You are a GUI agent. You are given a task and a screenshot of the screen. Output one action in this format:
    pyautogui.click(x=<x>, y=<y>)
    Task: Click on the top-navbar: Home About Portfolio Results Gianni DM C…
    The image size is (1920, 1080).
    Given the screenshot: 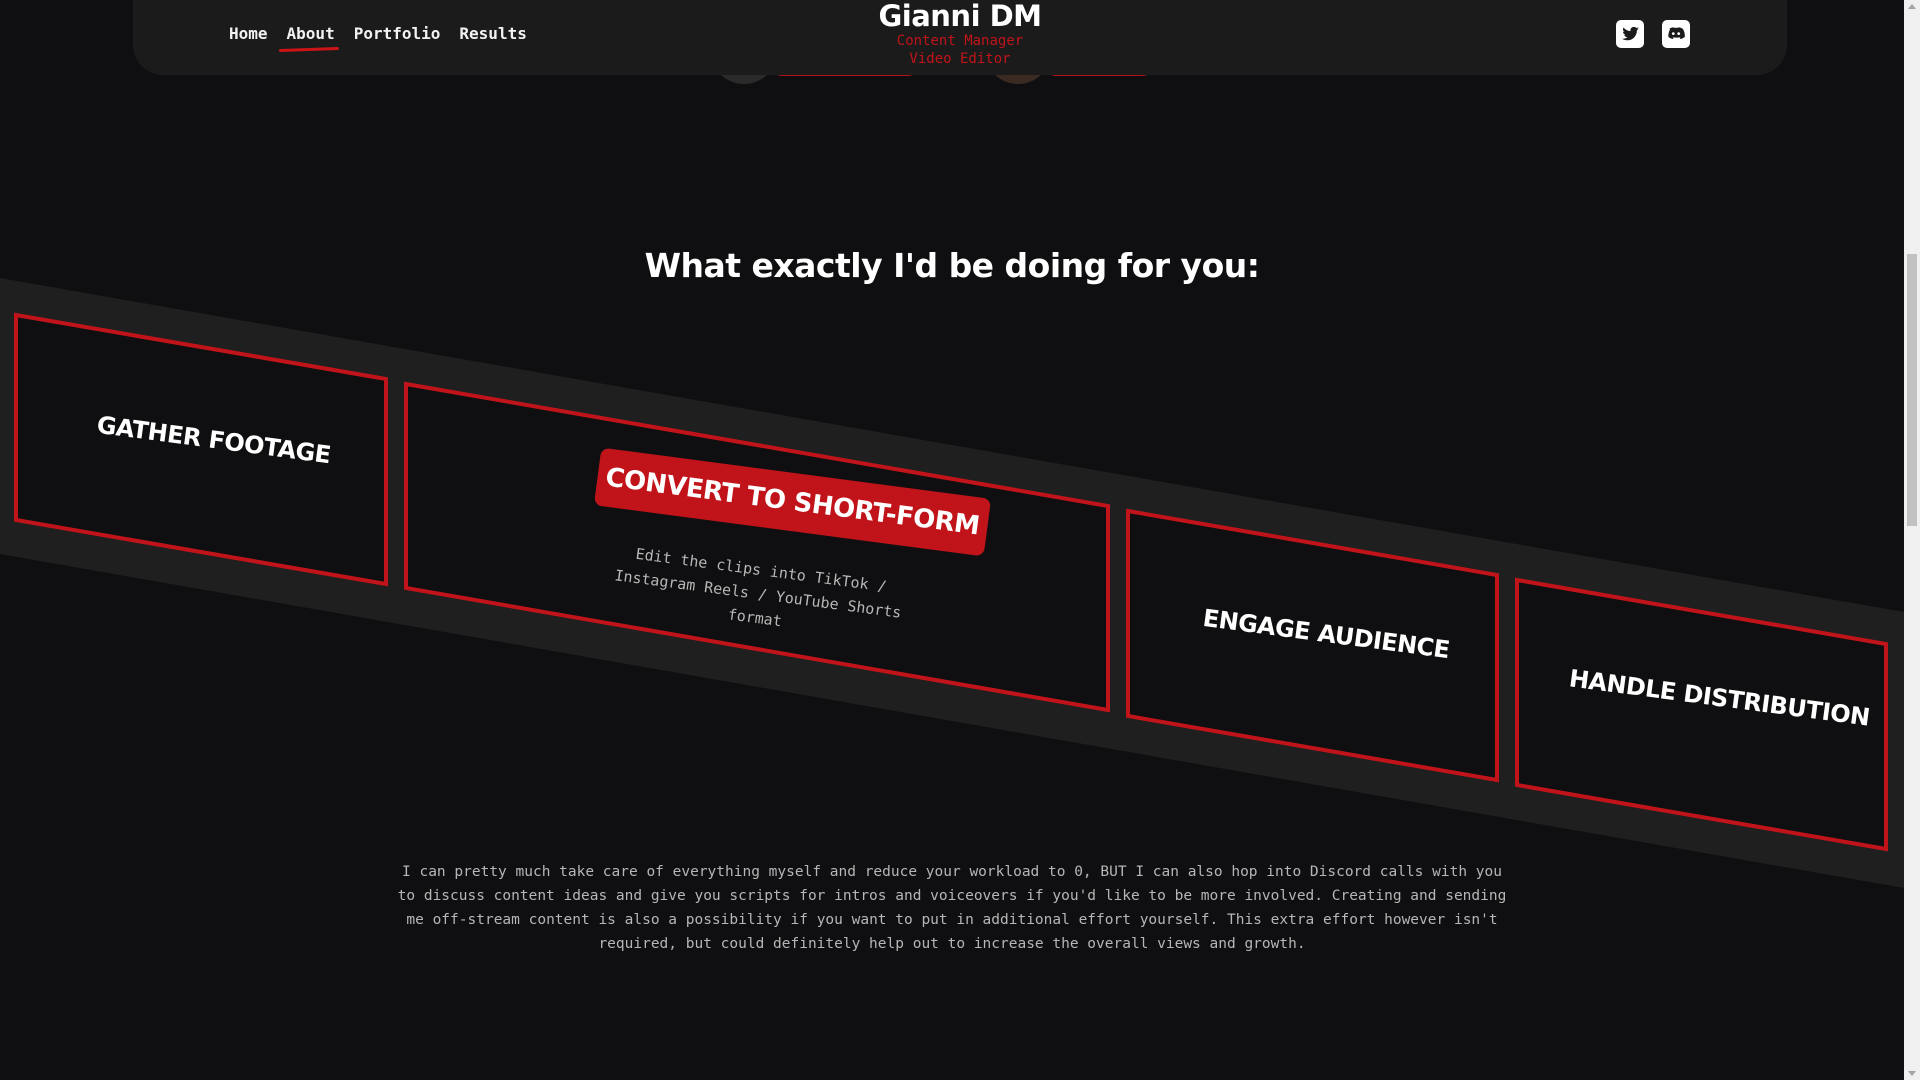 What is the action you would take?
    pyautogui.click(x=960, y=37)
    